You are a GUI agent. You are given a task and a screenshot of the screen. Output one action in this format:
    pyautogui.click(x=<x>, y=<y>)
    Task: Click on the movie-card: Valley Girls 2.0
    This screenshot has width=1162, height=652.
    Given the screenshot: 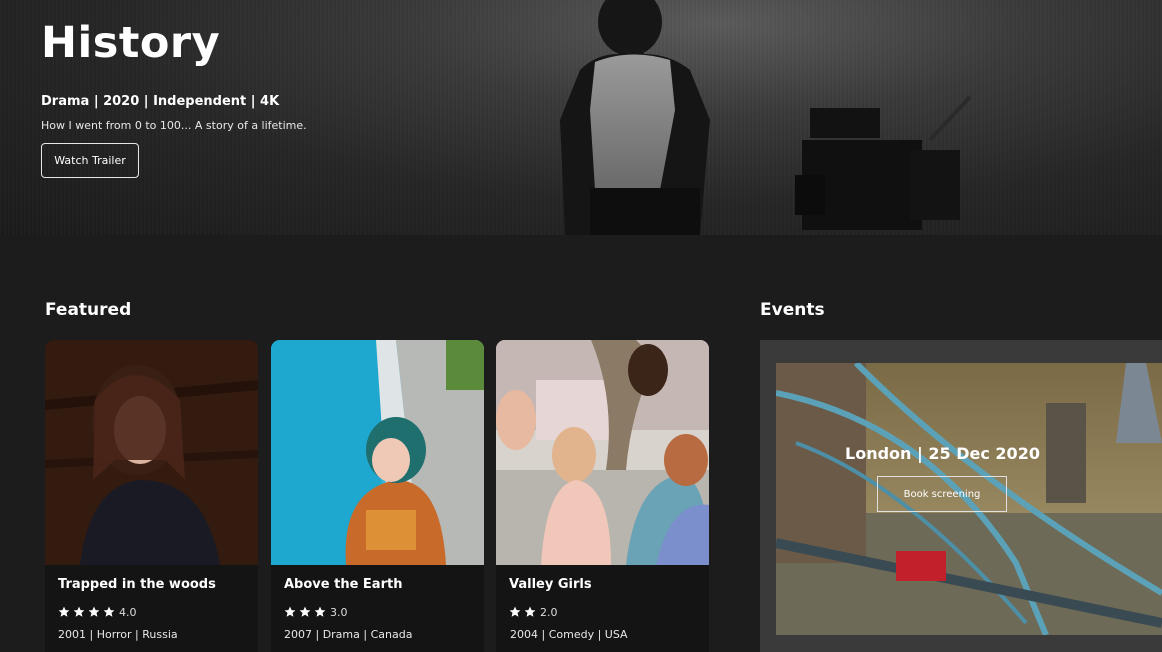 What is the action you would take?
    pyautogui.click(x=602, y=496)
    